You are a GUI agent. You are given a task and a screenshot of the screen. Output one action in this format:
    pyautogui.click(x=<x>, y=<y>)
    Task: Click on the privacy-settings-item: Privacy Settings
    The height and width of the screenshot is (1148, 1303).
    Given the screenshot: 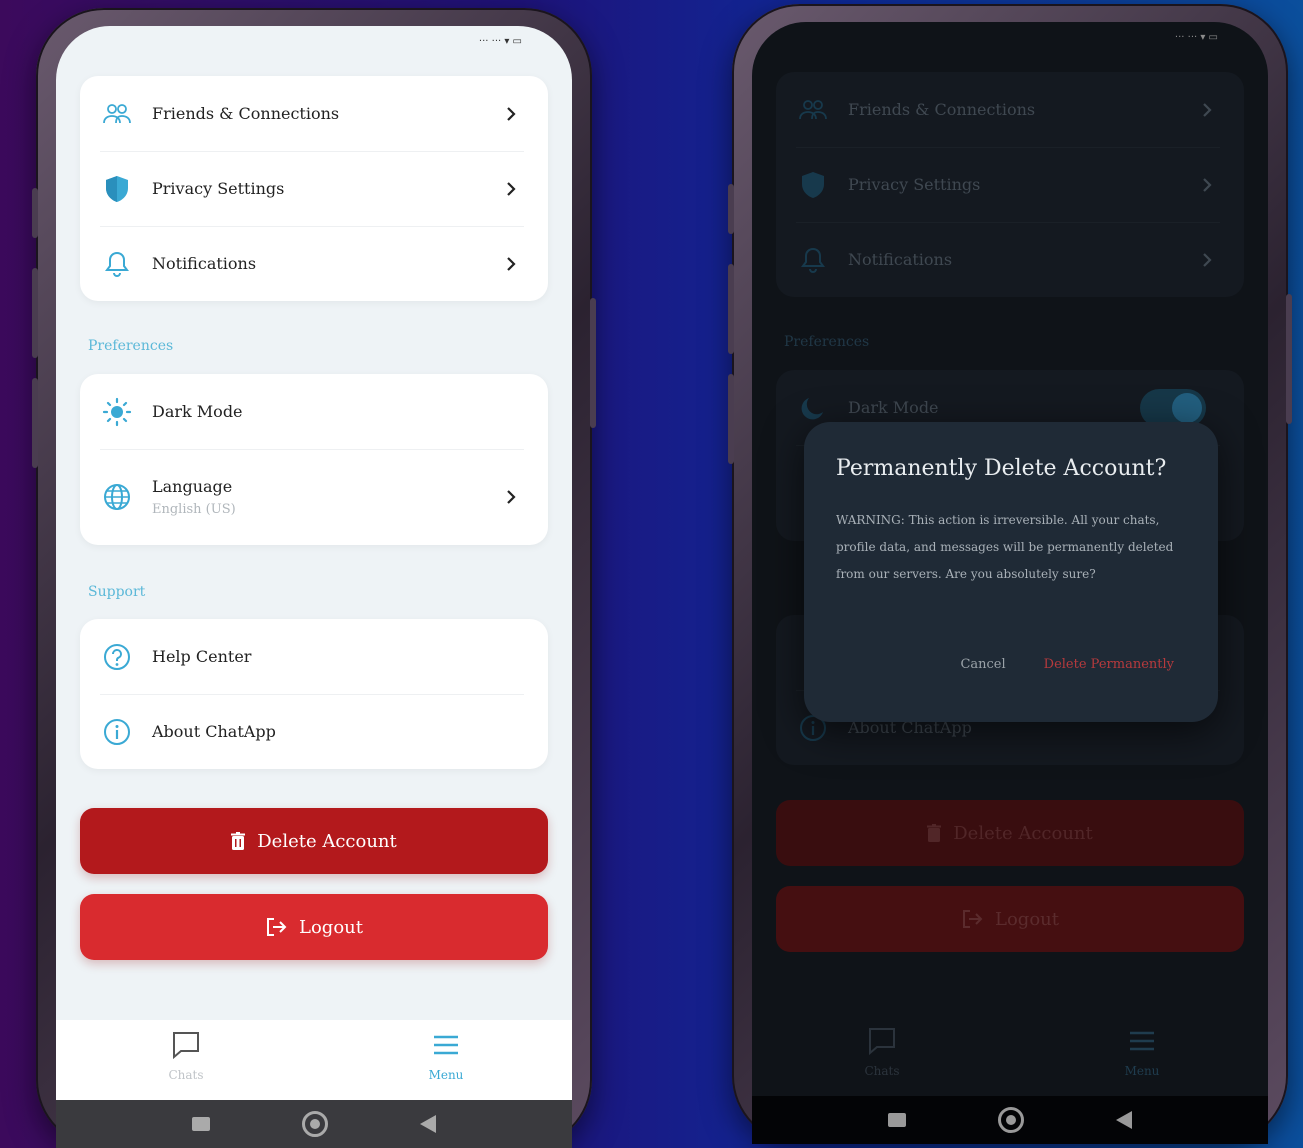 What is the action you would take?
    pyautogui.click(x=314, y=188)
    